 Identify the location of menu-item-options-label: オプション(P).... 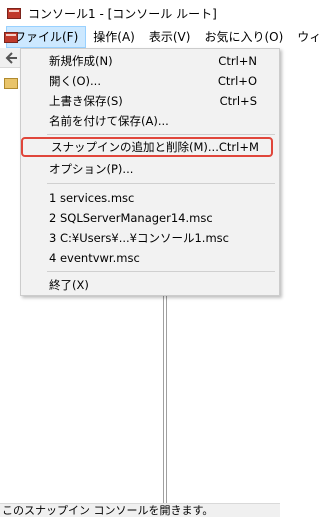
(91, 169).